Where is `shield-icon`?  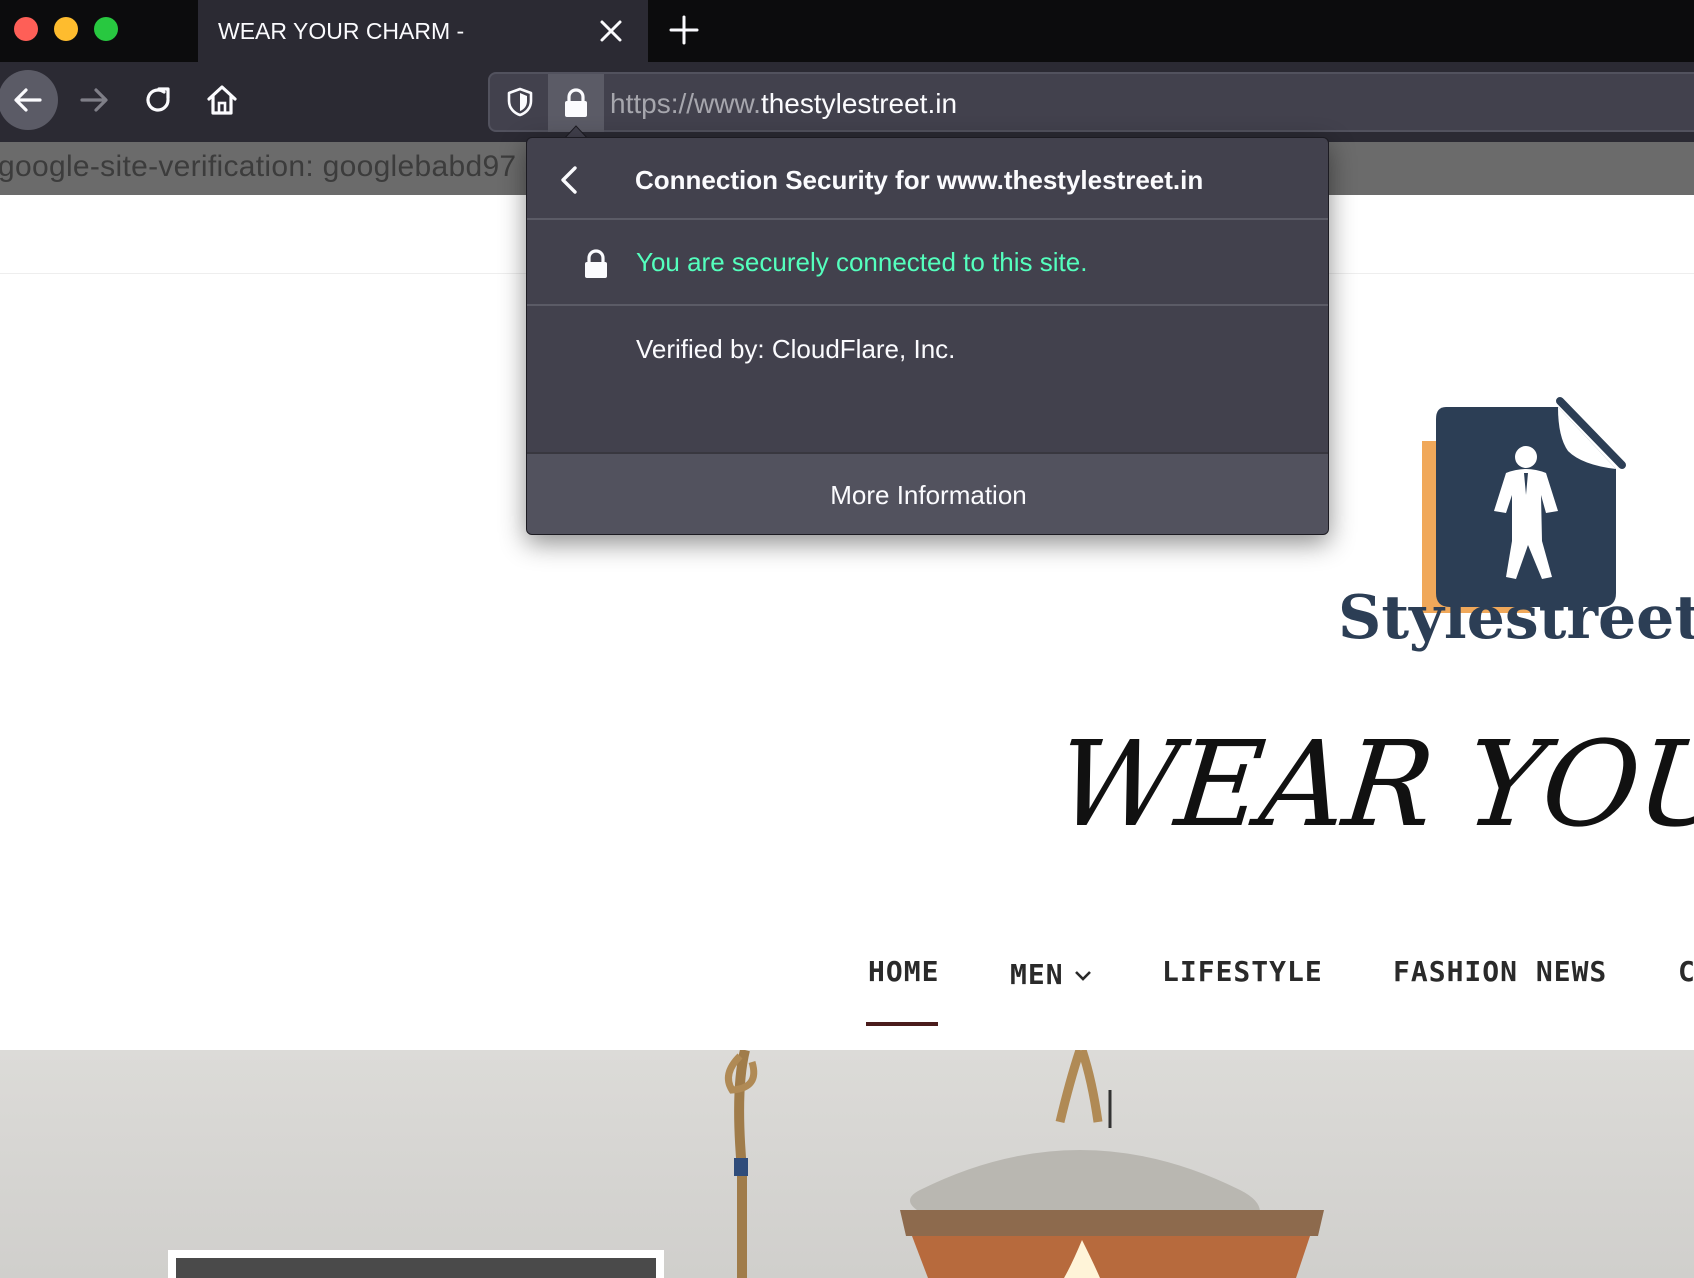
shield-icon is located at coordinates (520, 102).